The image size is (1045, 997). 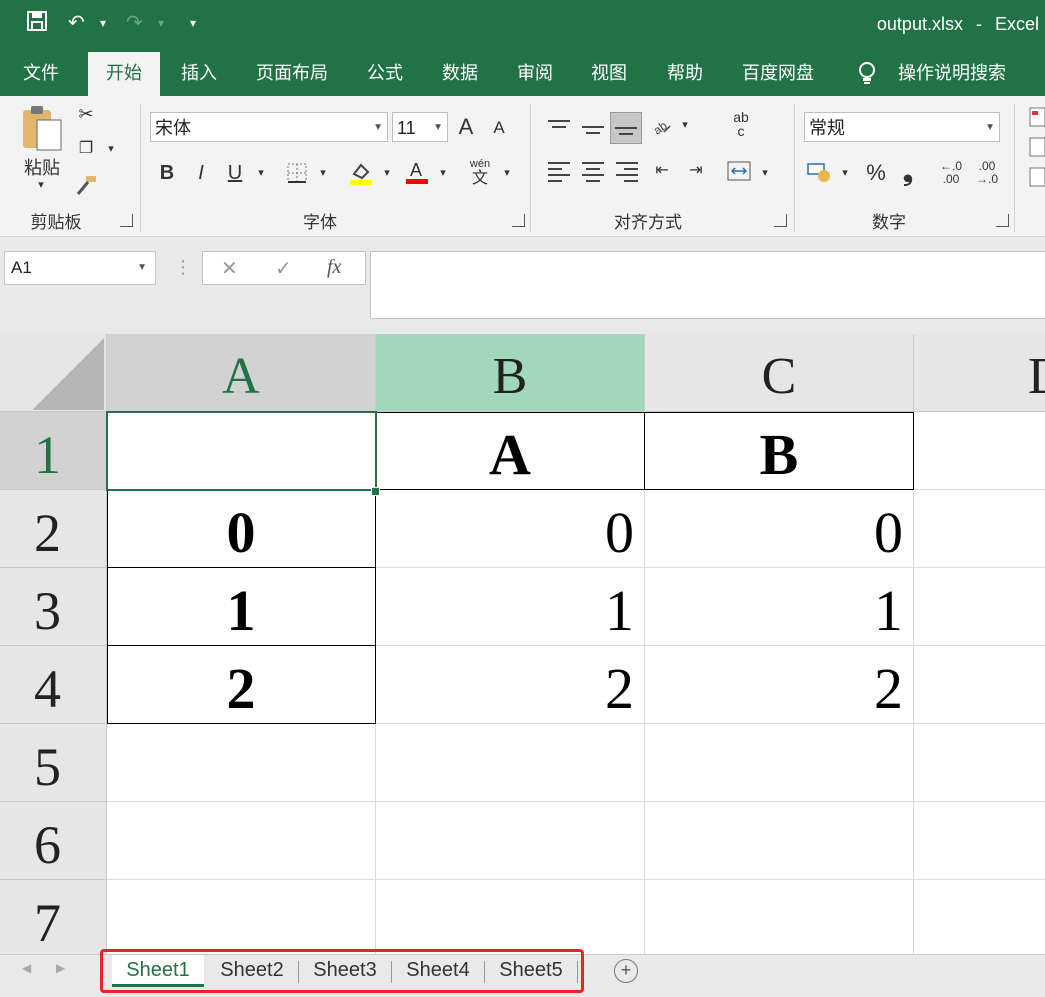 What do you see at coordinates (438, 971) in the screenshot?
I see `sheet-tab-sheet4: Sheet4` at bounding box center [438, 971].